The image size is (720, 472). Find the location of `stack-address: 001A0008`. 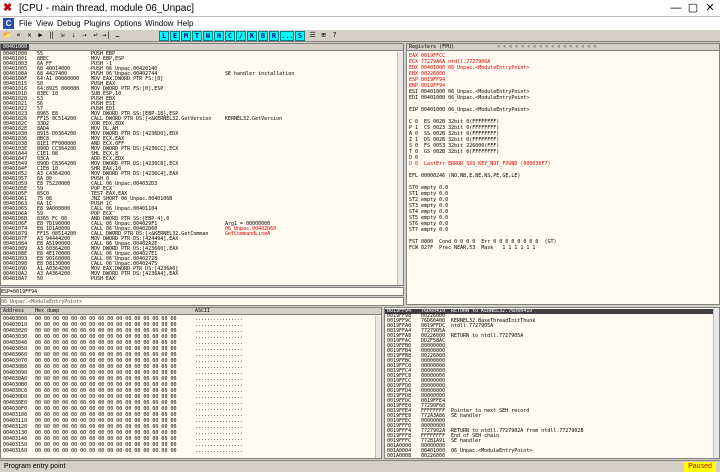

stack-address: 001A0008 is located at coordinates (399, 456).